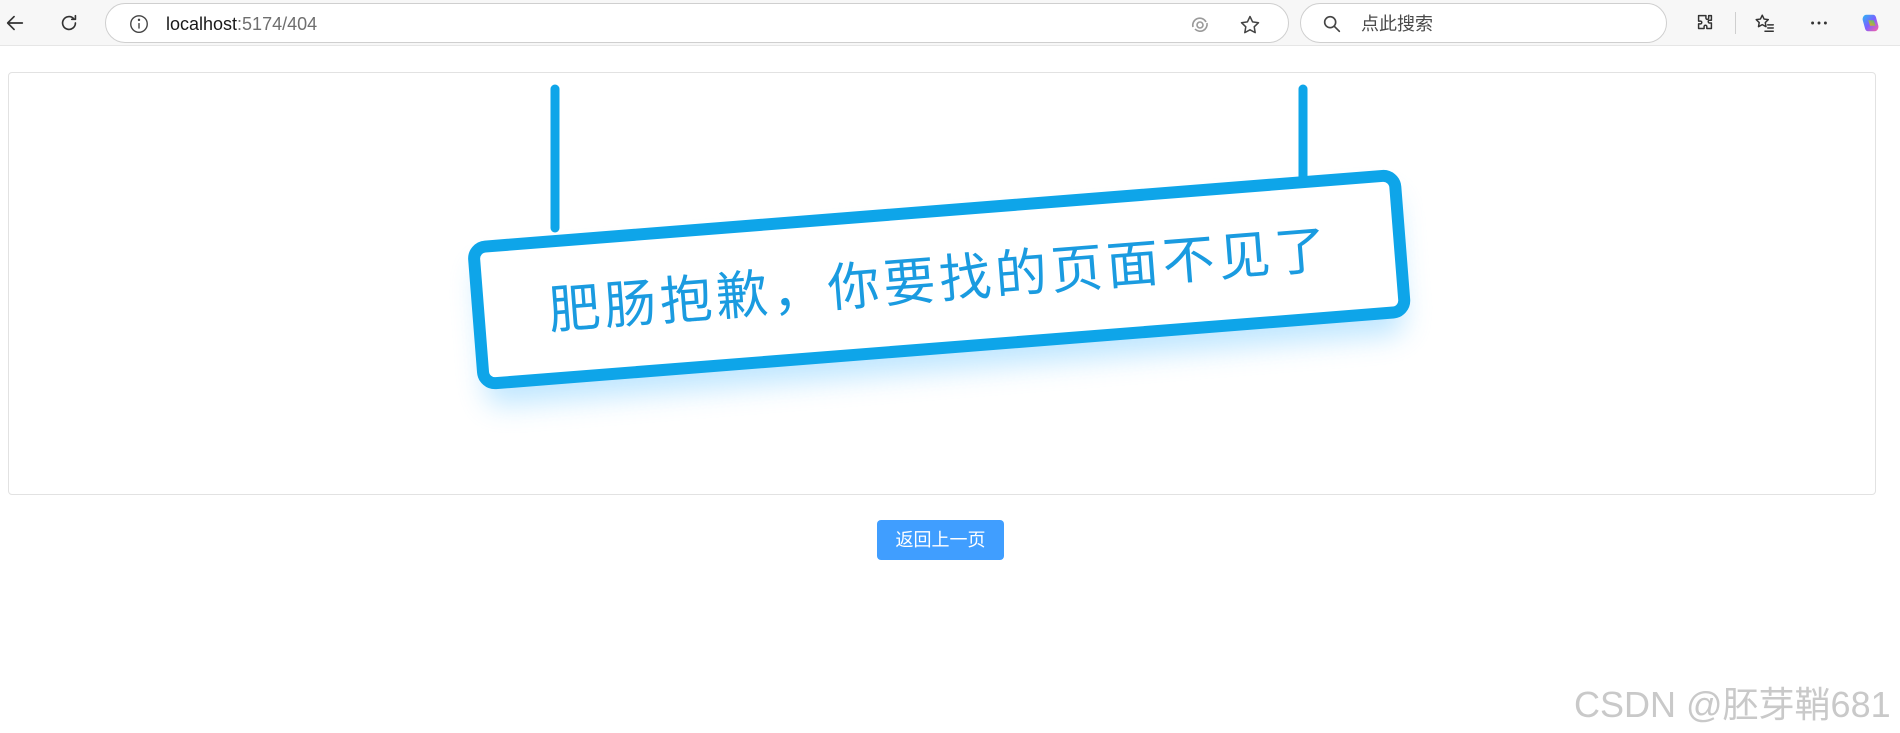 The image size is (1900, 733). I want to click on go-back-button: 返回上一页, so click(940, 540).